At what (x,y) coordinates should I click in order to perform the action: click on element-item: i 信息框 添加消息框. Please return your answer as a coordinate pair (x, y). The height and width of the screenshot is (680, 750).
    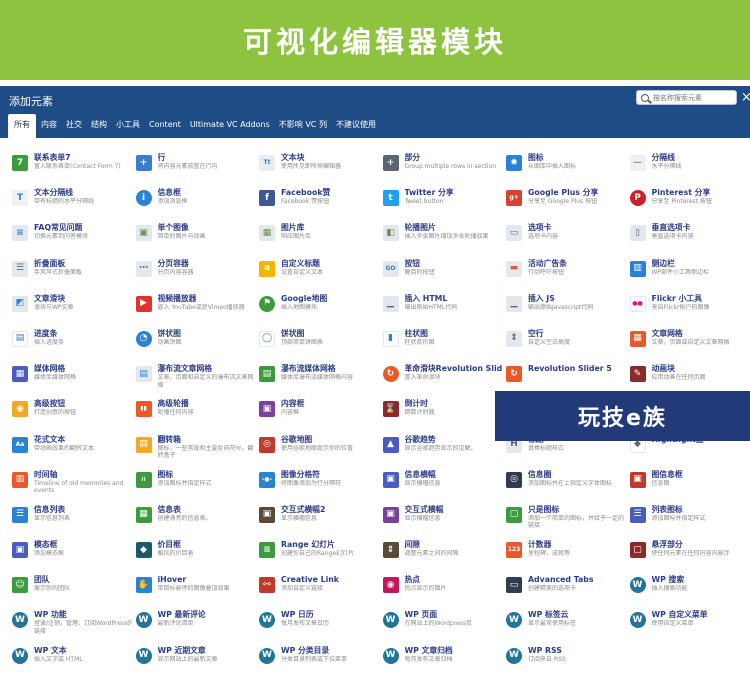
    Looking at the image, I should click on (194, 201).